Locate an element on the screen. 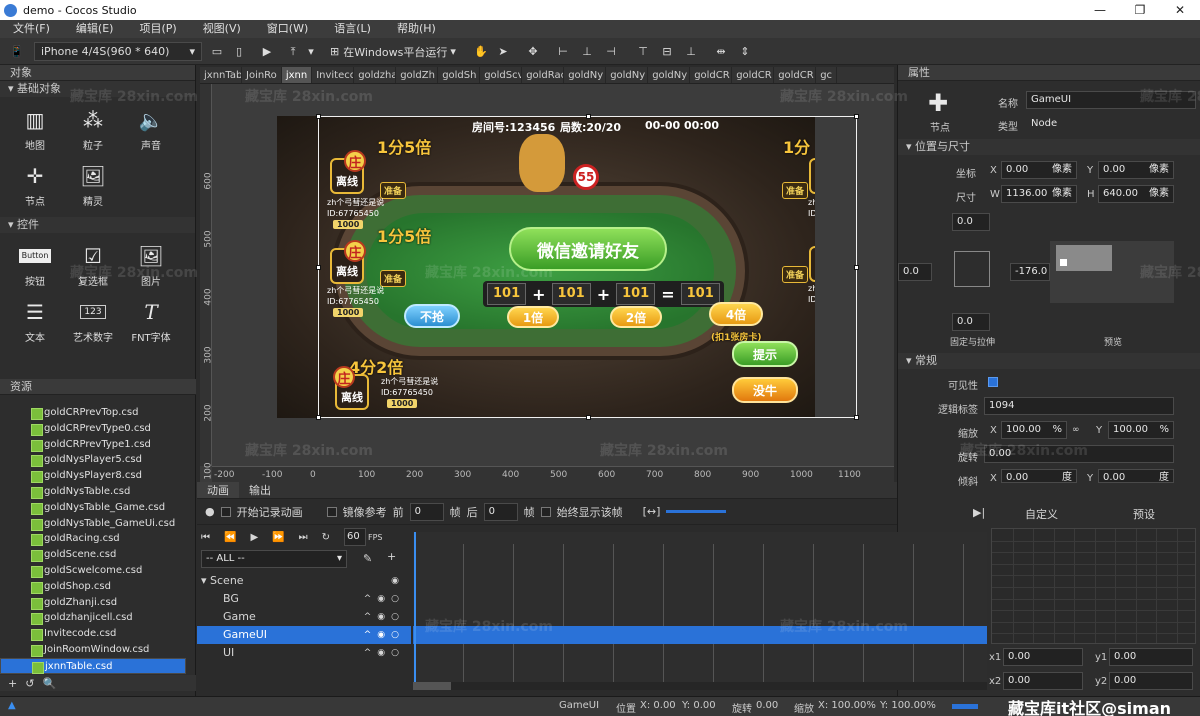 This screenshot has width=1200, height=716. resource-item: goldCRPrevType0.csd is located at coordinates (93, 429).